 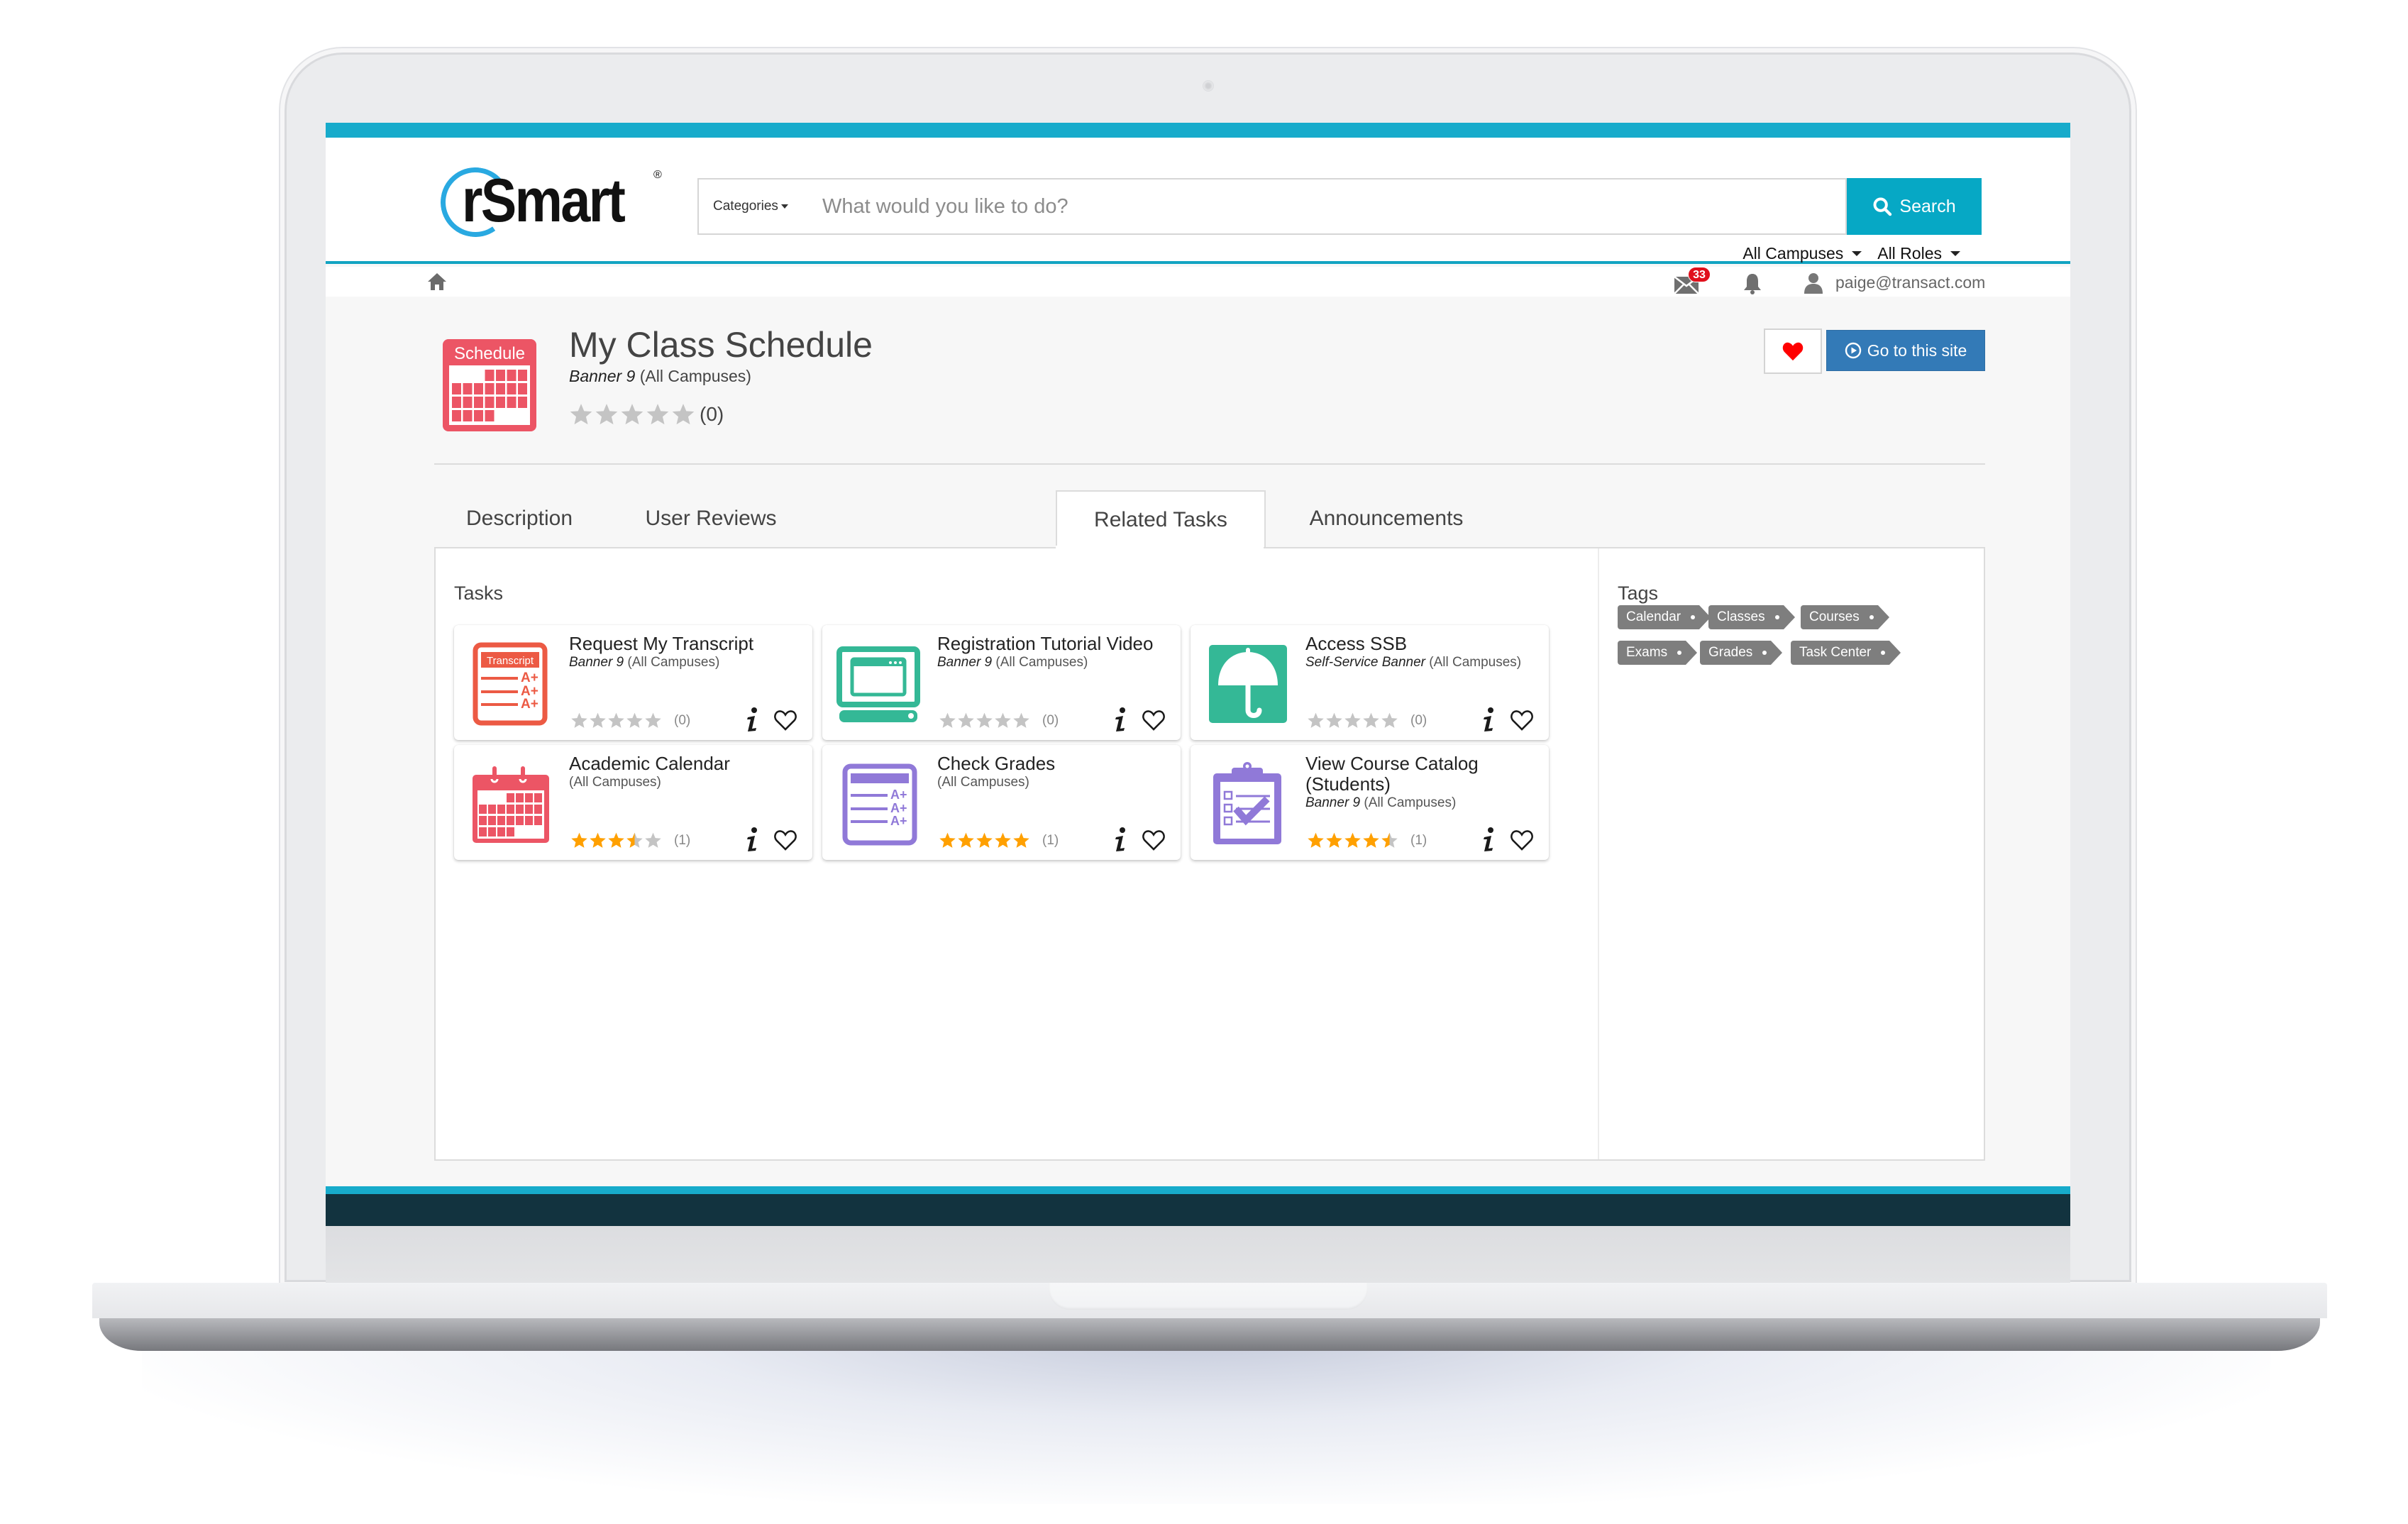 I want to click on heart-icon, so click(x=1793, y=351).